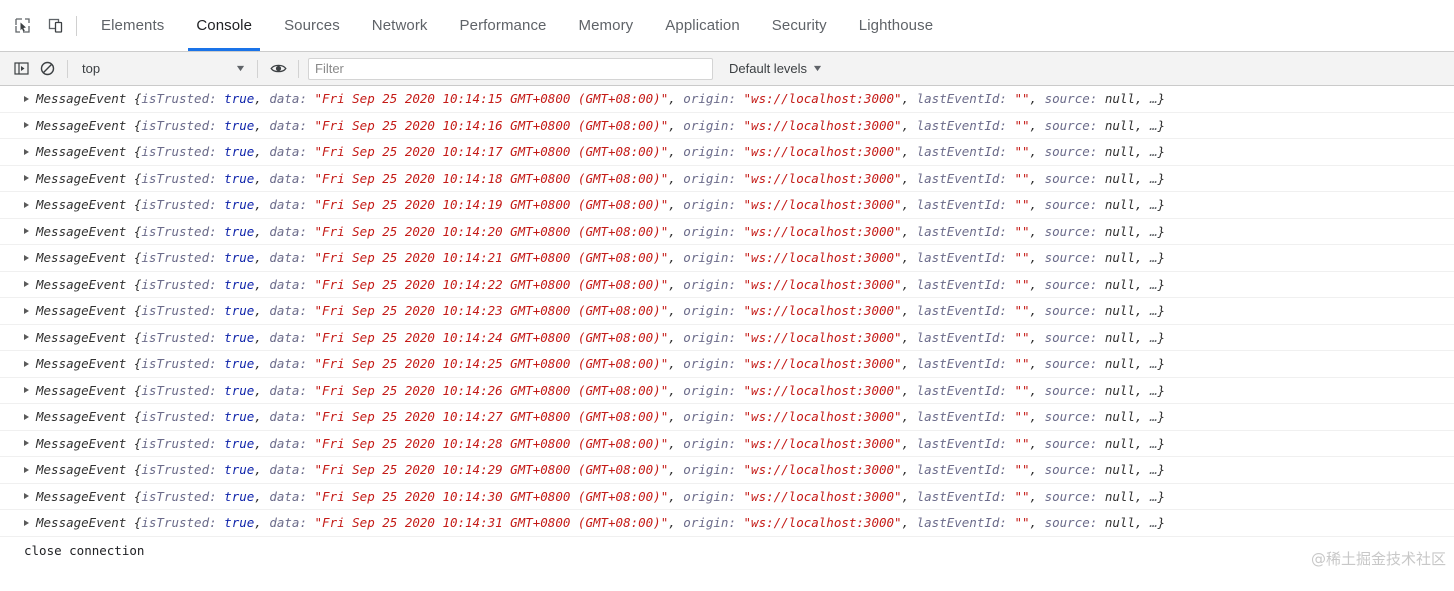 Image resolution: width=1454 pixels, height=591 pixels. I want to click on tab-label: Application, so click(702, 25).